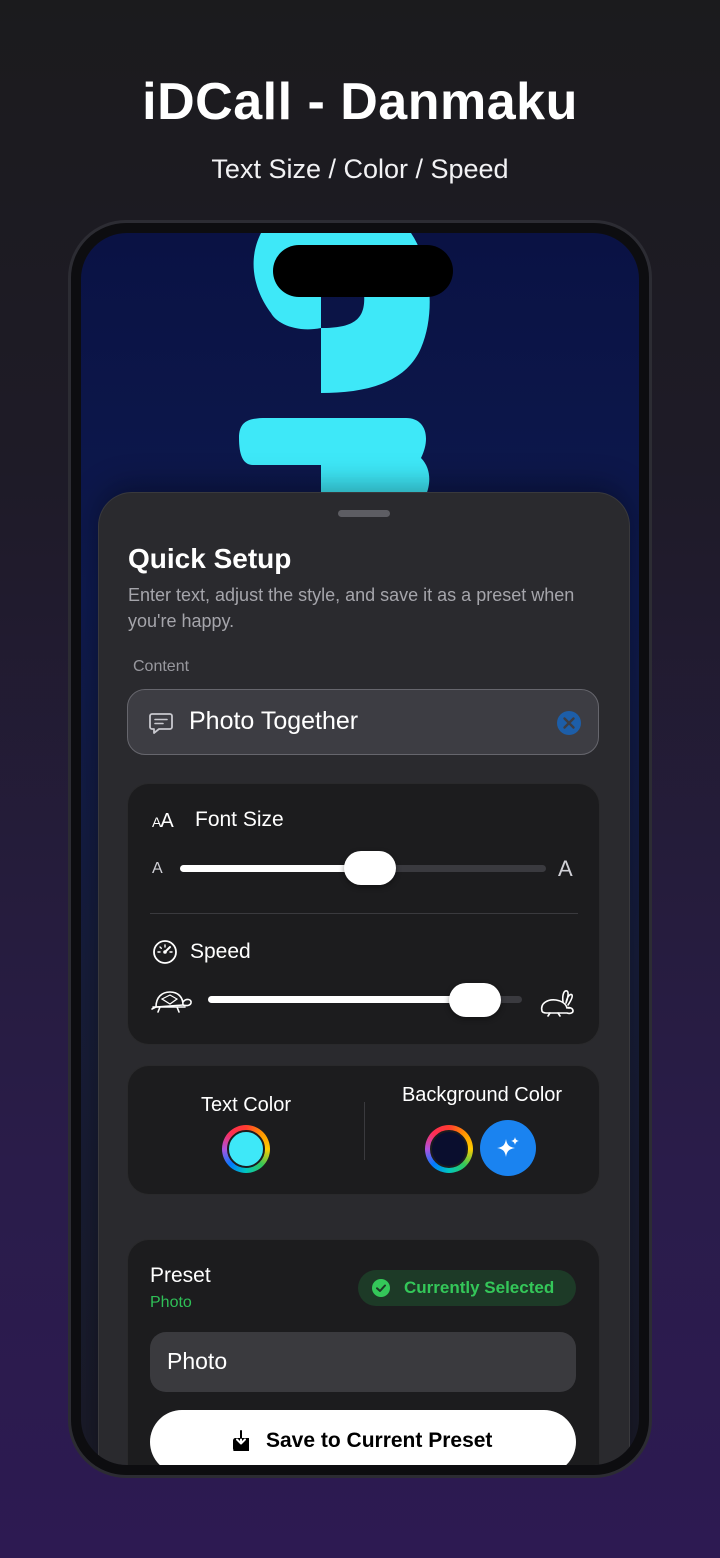 This screenshot has width=720, height=1558. What do you see at coordinates (197, 1361) in the screenshot?
I see `preset-name-value: Photo` at bounding box center [197, 1361].